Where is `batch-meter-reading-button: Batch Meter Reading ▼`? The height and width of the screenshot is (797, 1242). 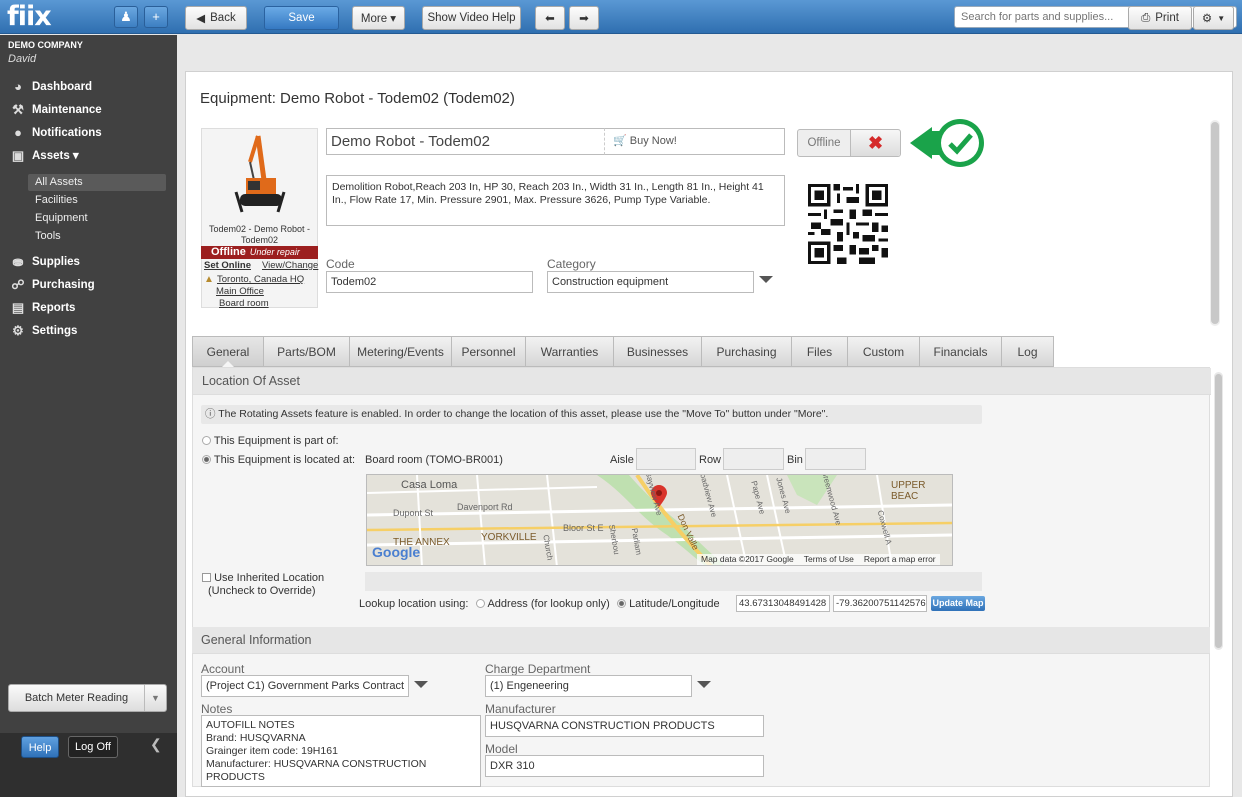 batch-meter-reading-button: Batch Meter Reading ▼ is located at coordinates (87, 698).